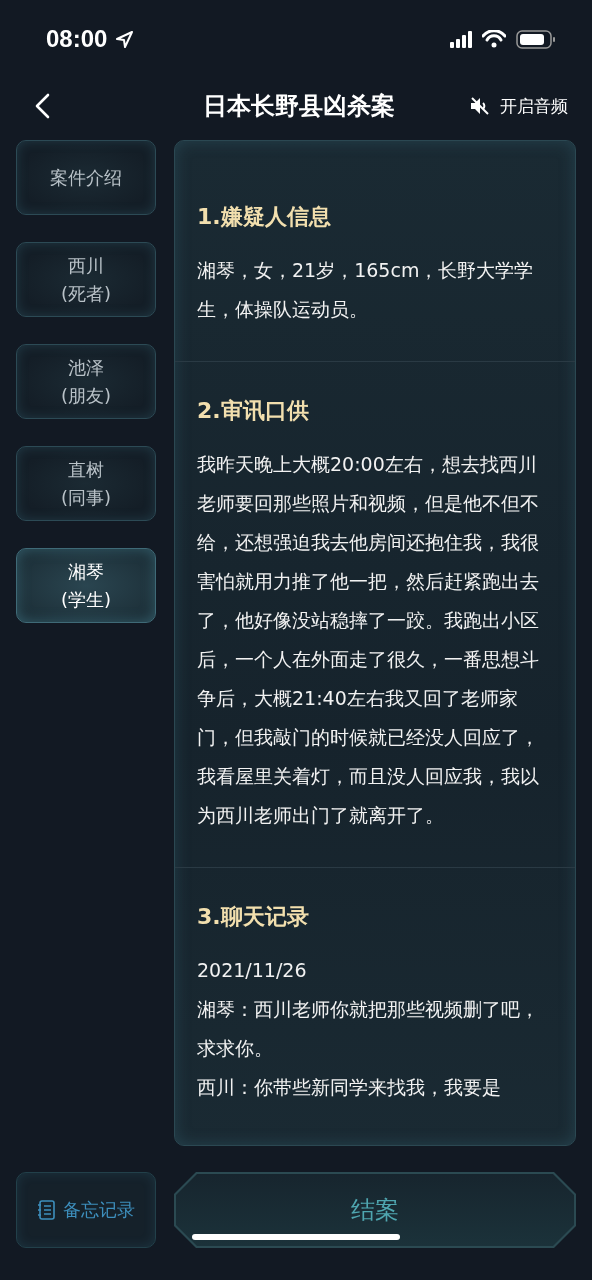 The width and height of the screenshot is (592, 1280). What do you see at coordinates (536, 39) in the screenshot?
I see `battery-icon` at bounding box center [536, 39].